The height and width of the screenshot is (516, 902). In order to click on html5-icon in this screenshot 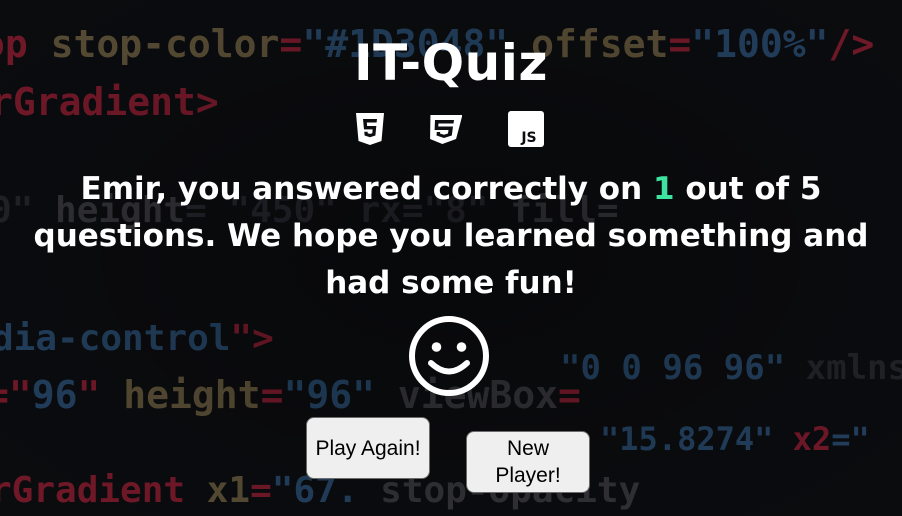, I will do `click(370, 129)`.